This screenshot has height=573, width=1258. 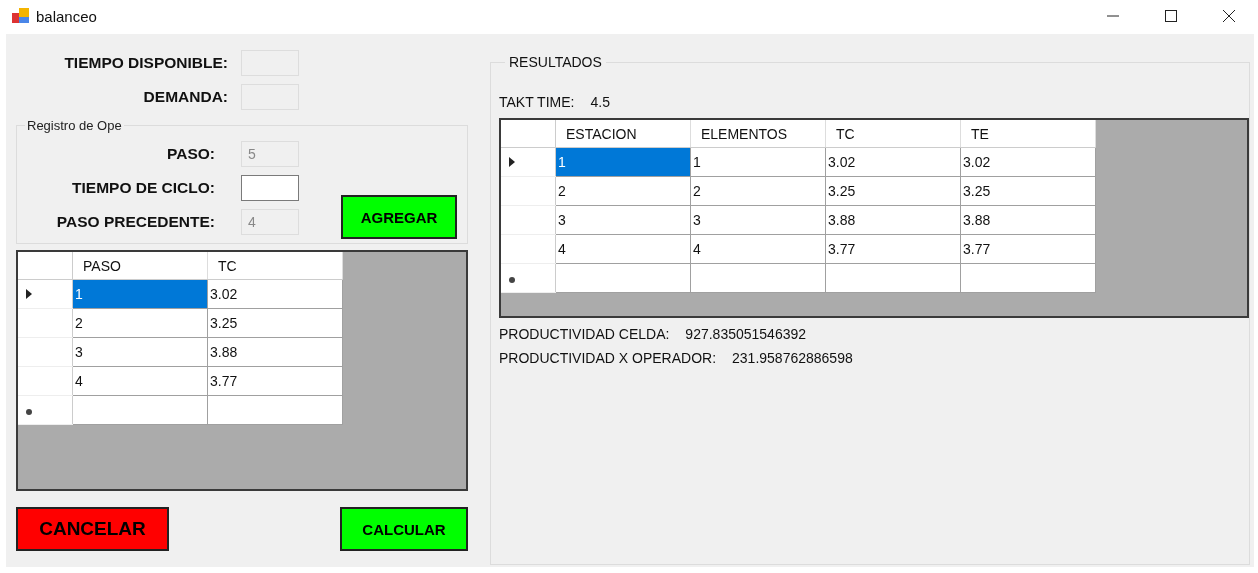 I want to click on group-title: Registro de Ope, so click(x=74, y=125).